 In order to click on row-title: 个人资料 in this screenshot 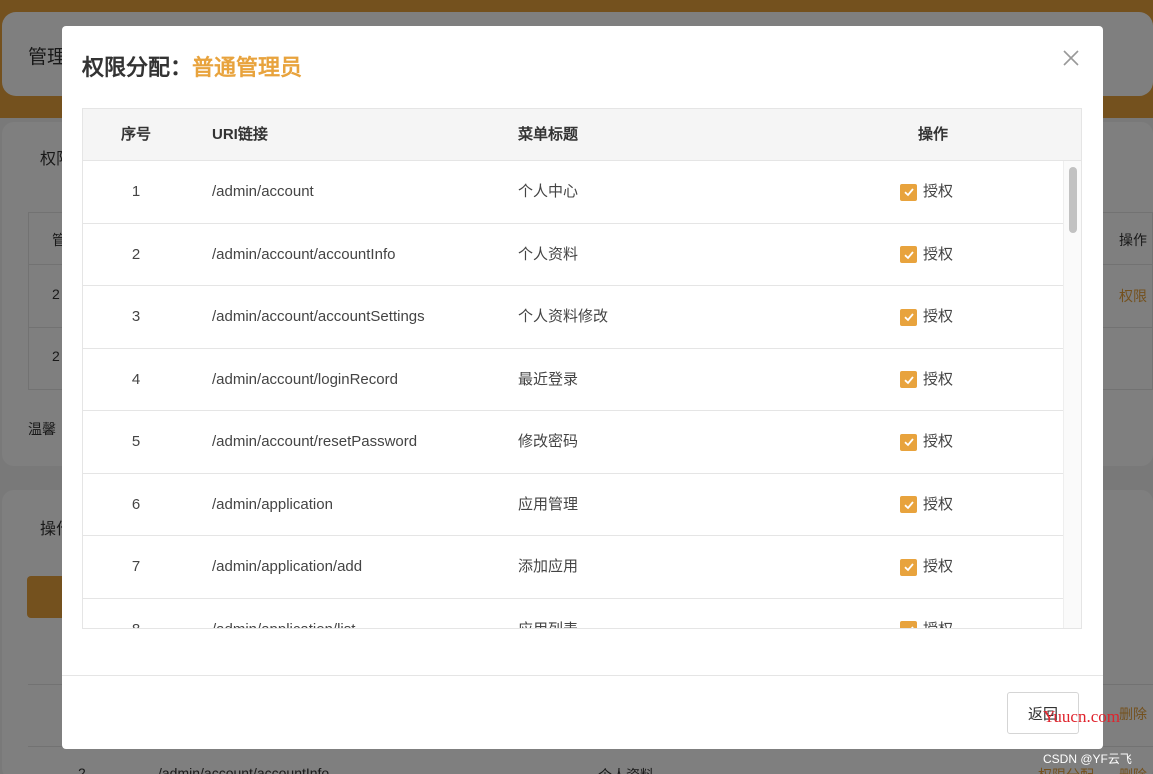, I will do `click(548, 254)`.